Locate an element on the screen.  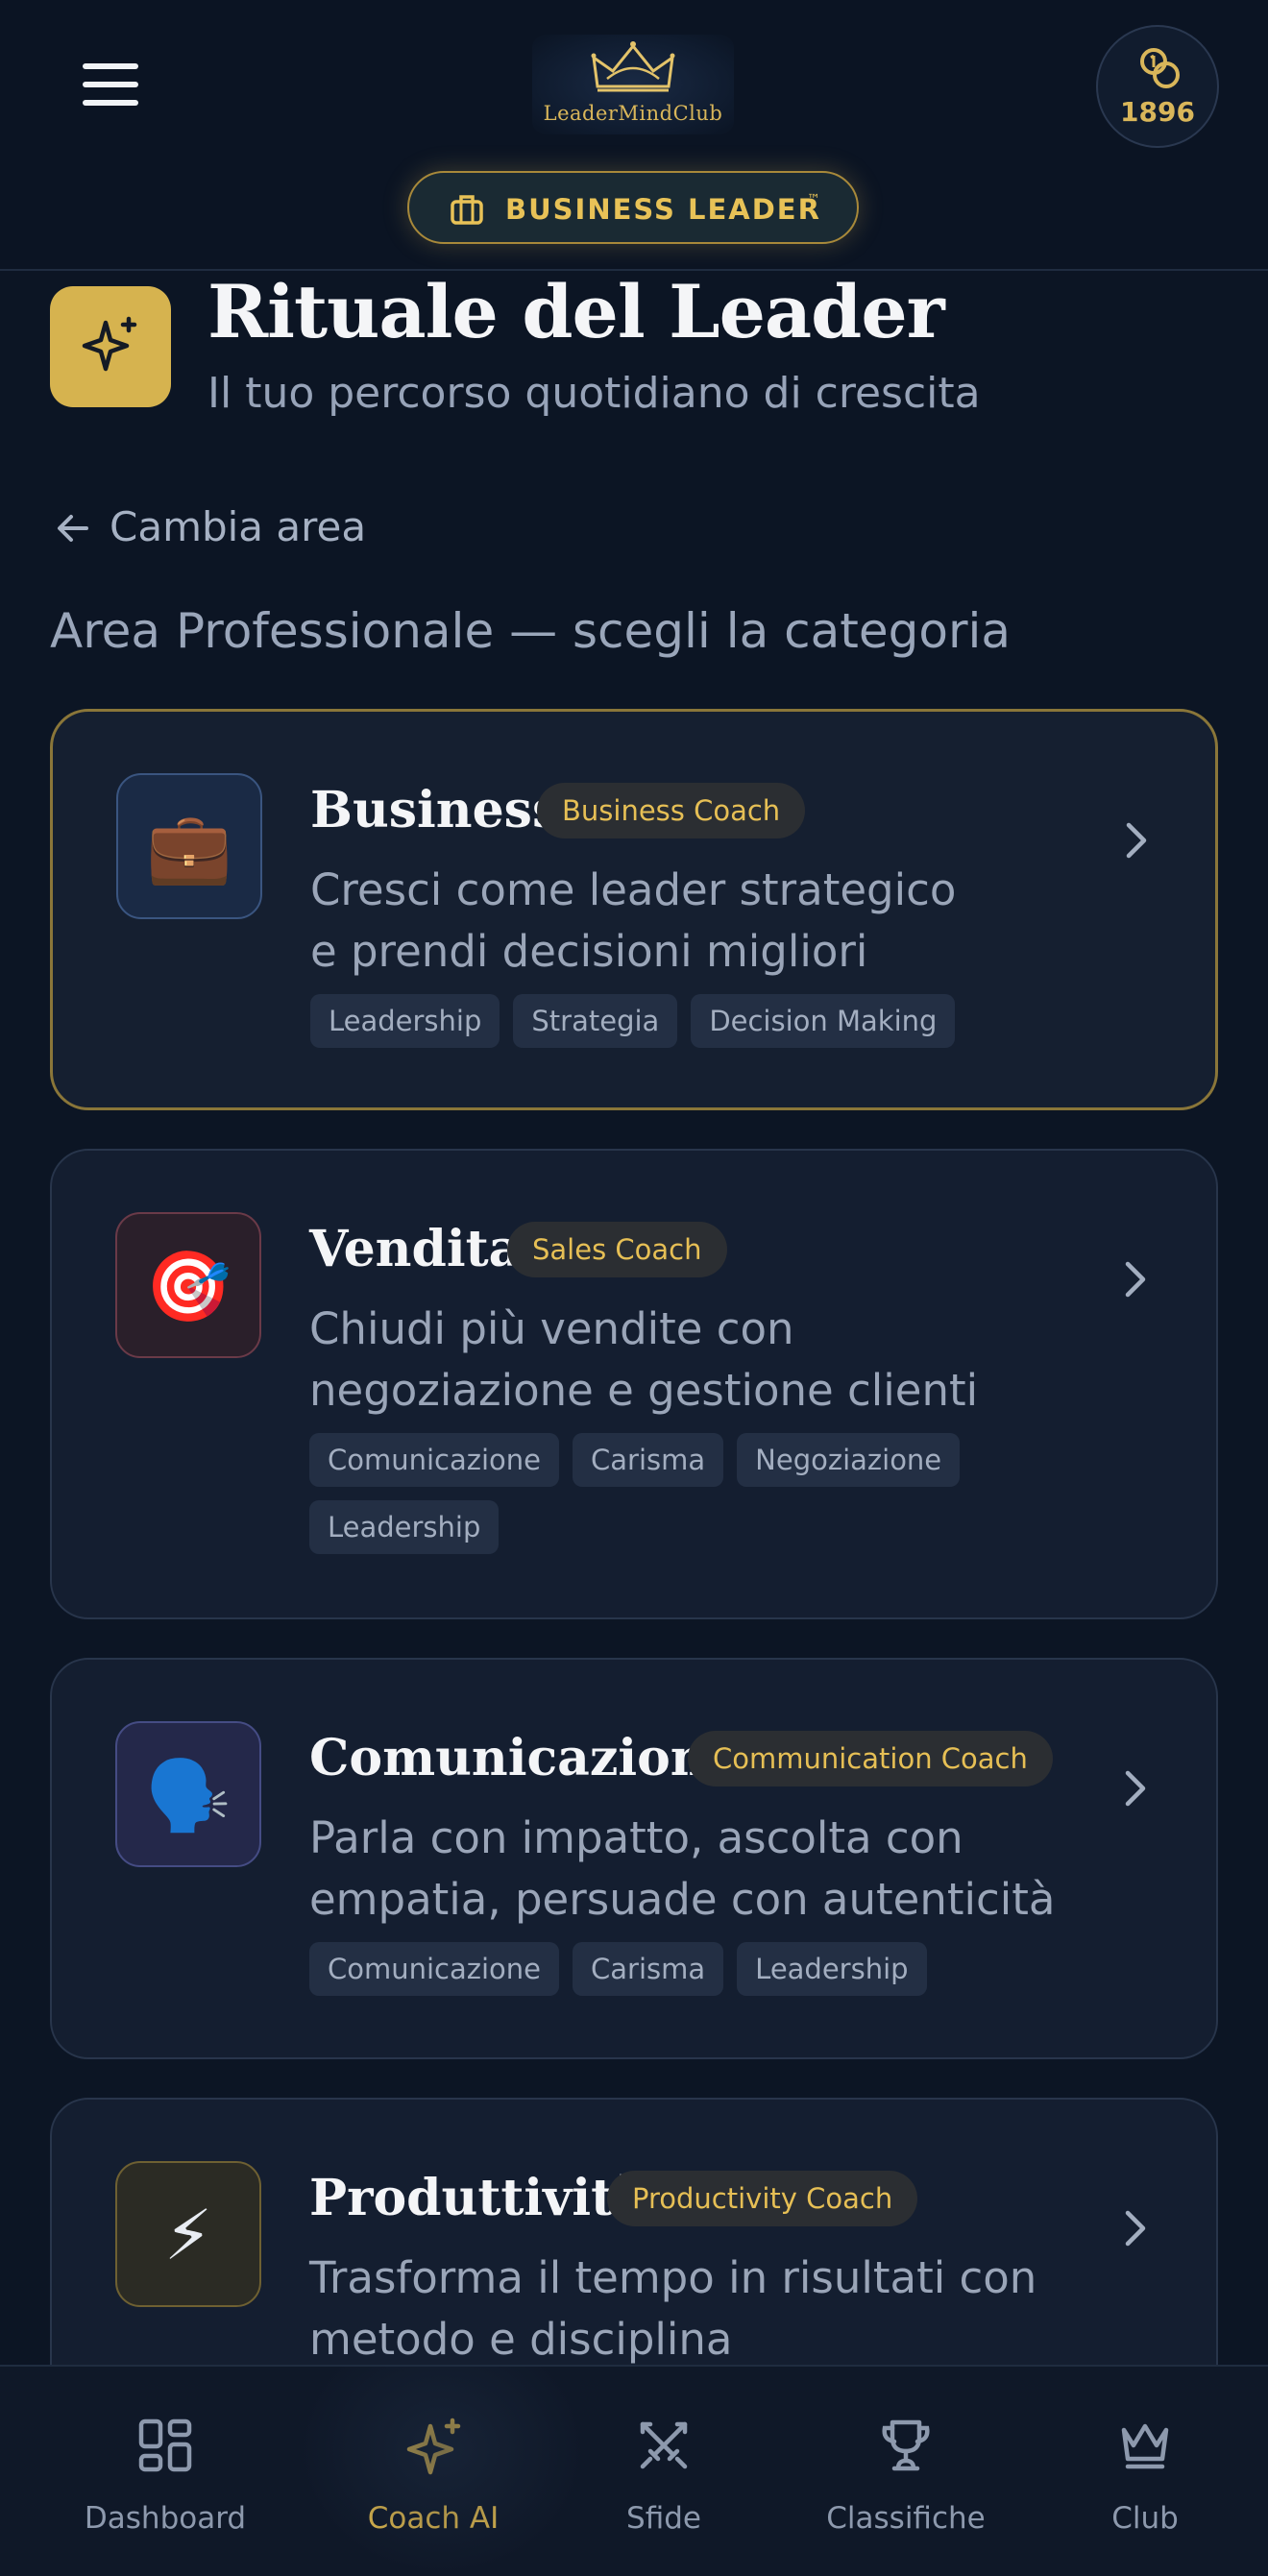
nav-coach-ai: Coach AI is located at coordinates (433, 2471).